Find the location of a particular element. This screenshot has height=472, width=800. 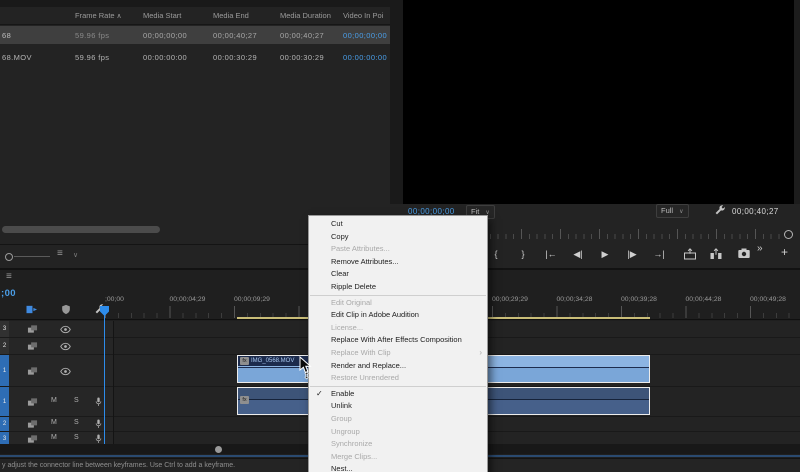

playback-resolution-dropdown: Full ∨ is located at coordinates (672, 211).